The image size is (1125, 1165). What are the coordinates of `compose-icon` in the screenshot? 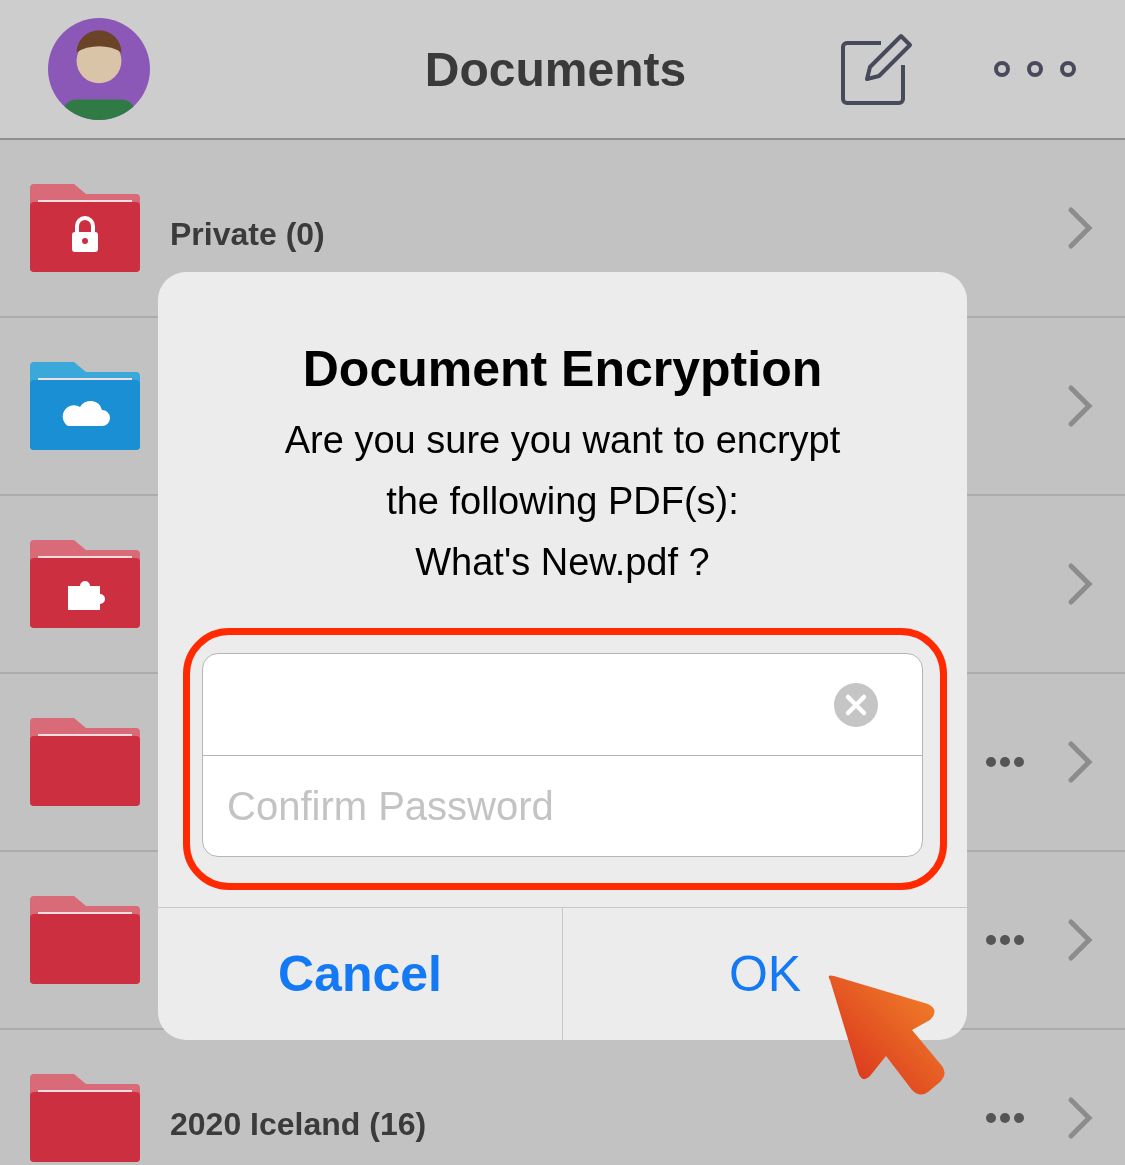 It's located at (877, 69).